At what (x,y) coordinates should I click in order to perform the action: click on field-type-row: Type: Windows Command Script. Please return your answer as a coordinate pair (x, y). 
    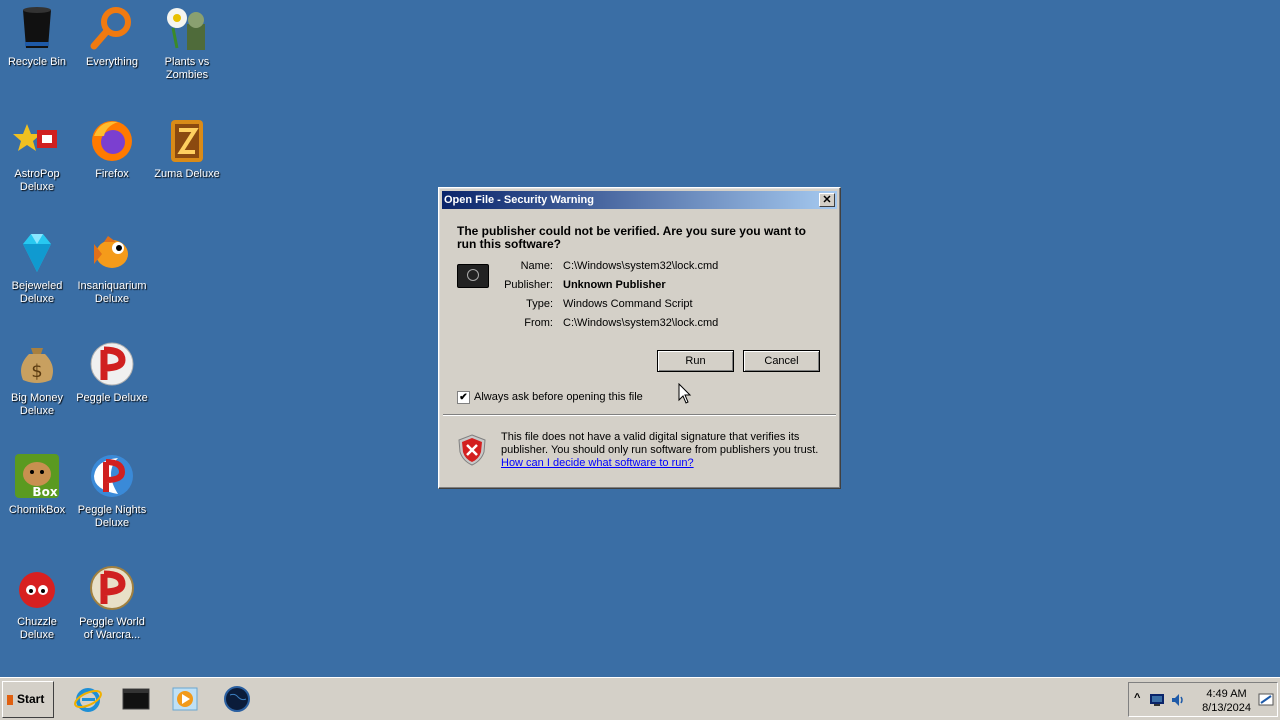
    Looking at the image, I should click on (639, 304).